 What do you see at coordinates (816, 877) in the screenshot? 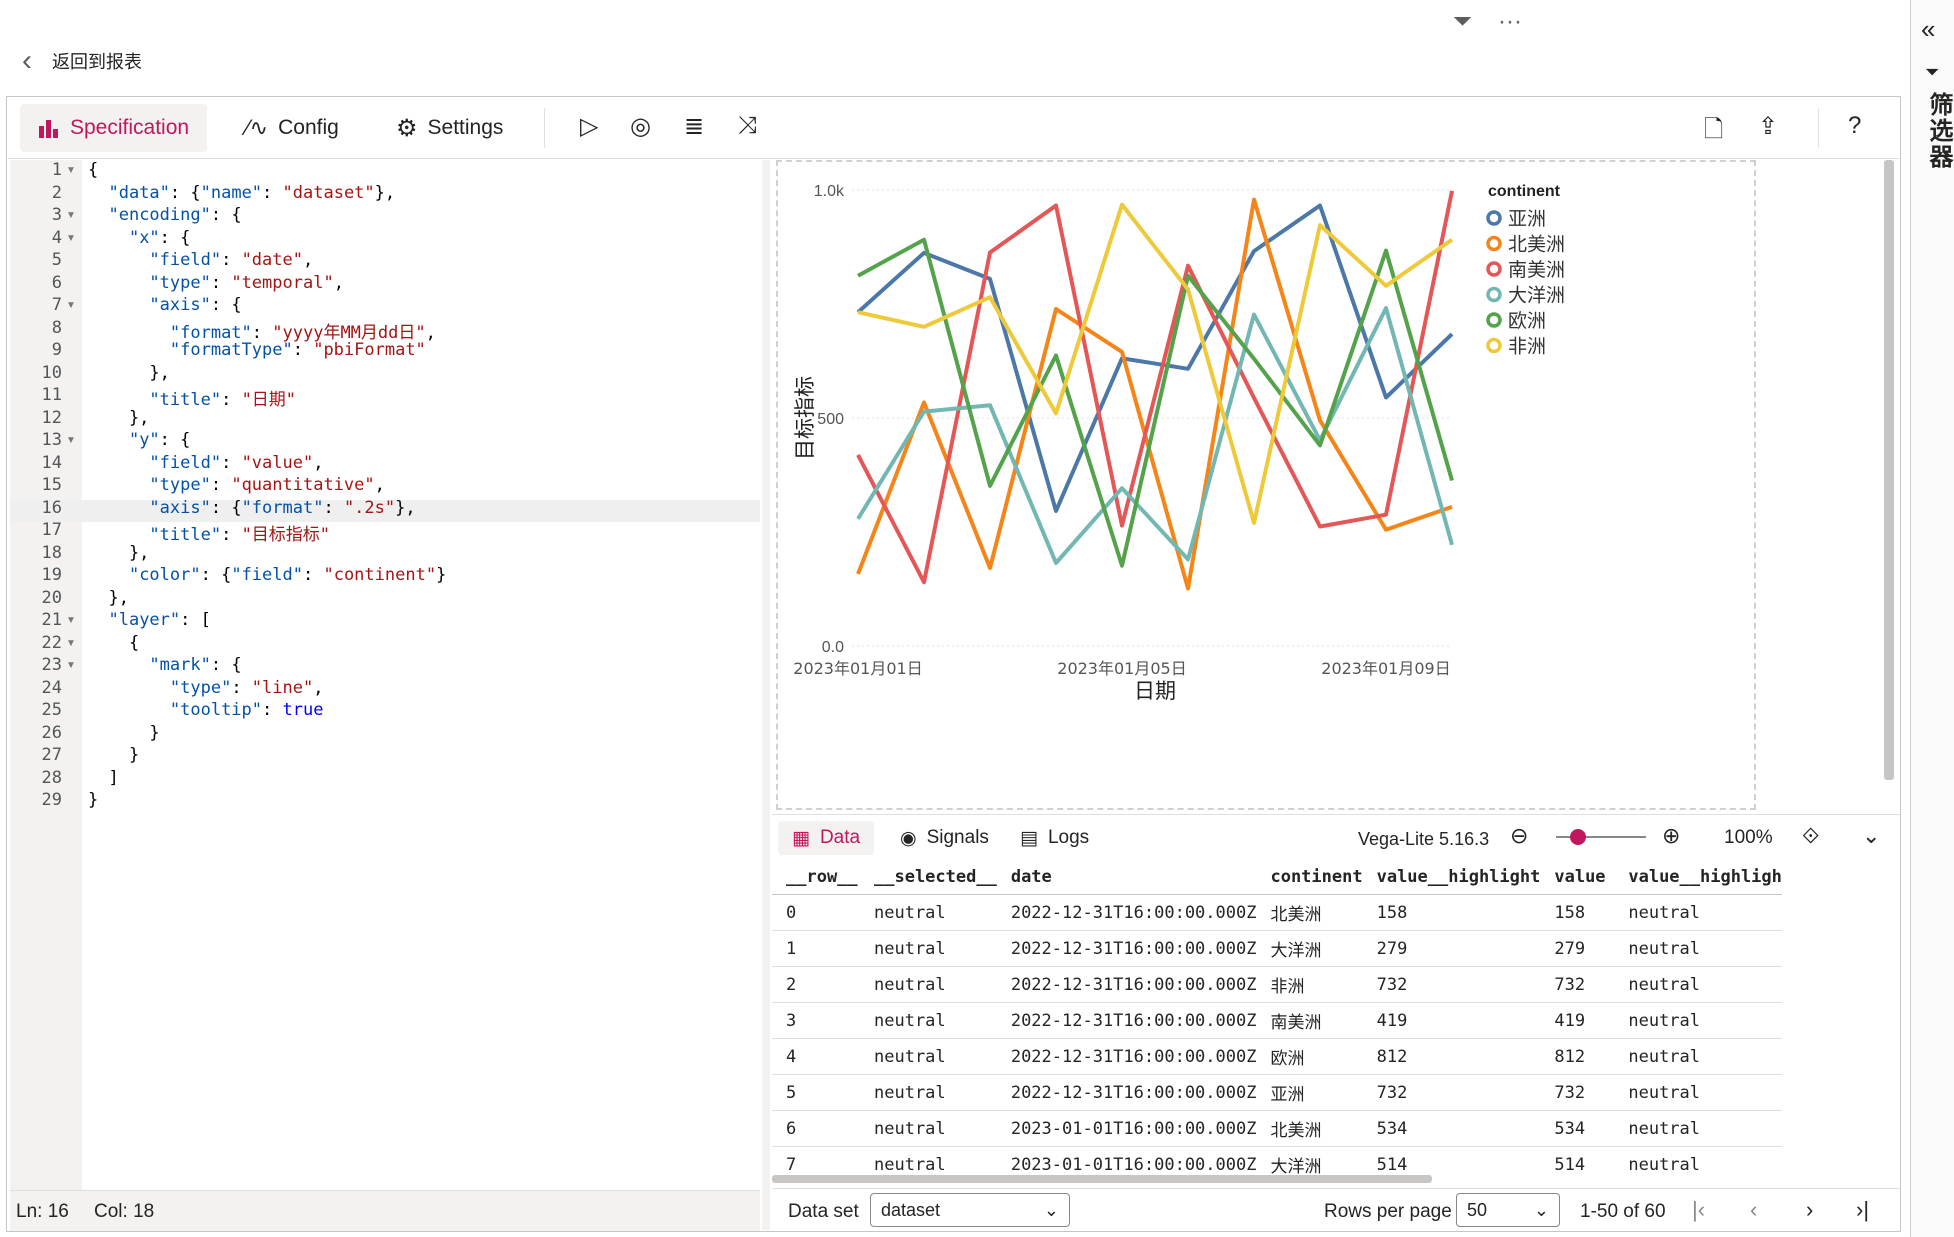
I see `column-header: __row__` at bounding box center [816, 877].